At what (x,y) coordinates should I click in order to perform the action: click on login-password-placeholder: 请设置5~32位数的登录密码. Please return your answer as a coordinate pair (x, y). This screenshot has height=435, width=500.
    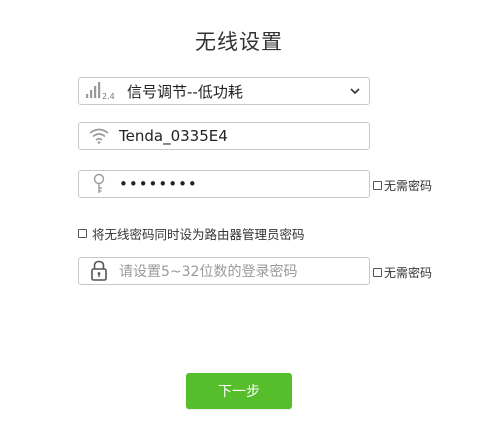
    Looking at the image, I should click on (208, 272).